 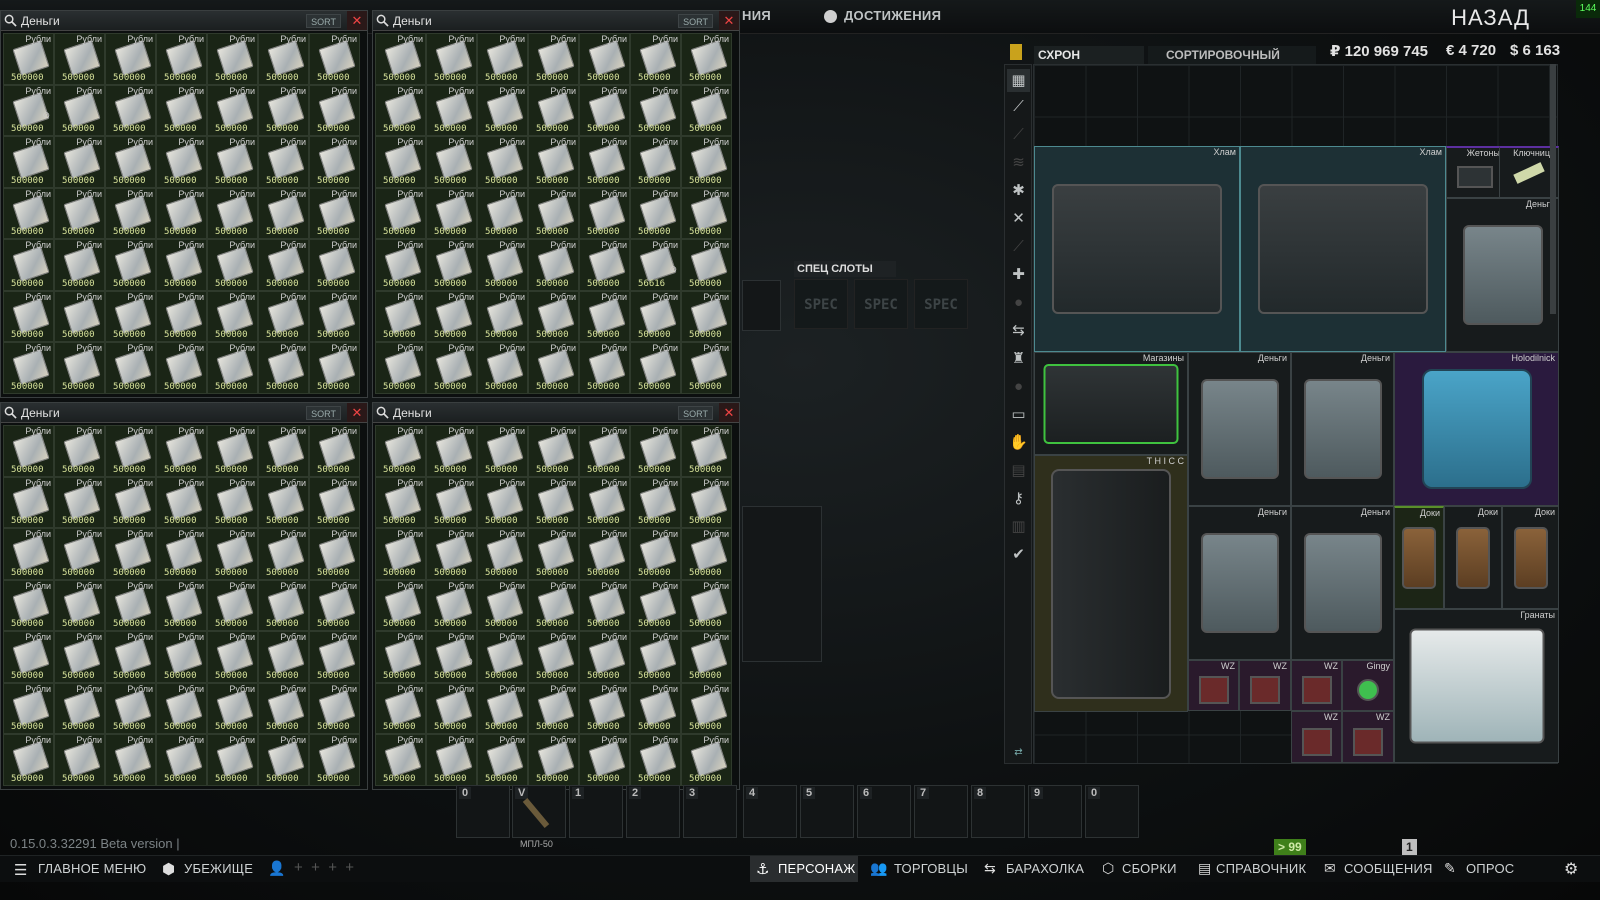 What do you see at coordinates (1018, 218) in the screenshot?
I see `melee-filter-icon: ✕` at bounding box center [1018, 218].